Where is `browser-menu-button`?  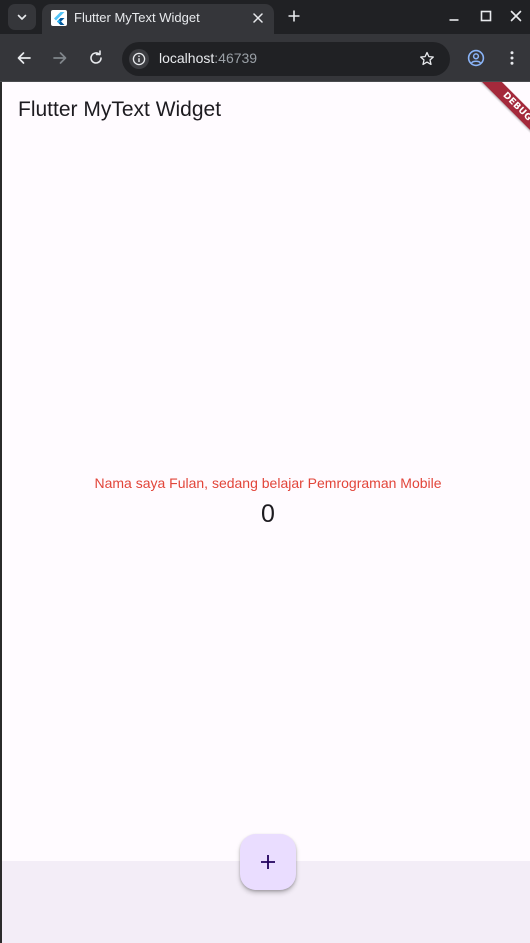
browser-menu-button is located at coordinates (512, 58).